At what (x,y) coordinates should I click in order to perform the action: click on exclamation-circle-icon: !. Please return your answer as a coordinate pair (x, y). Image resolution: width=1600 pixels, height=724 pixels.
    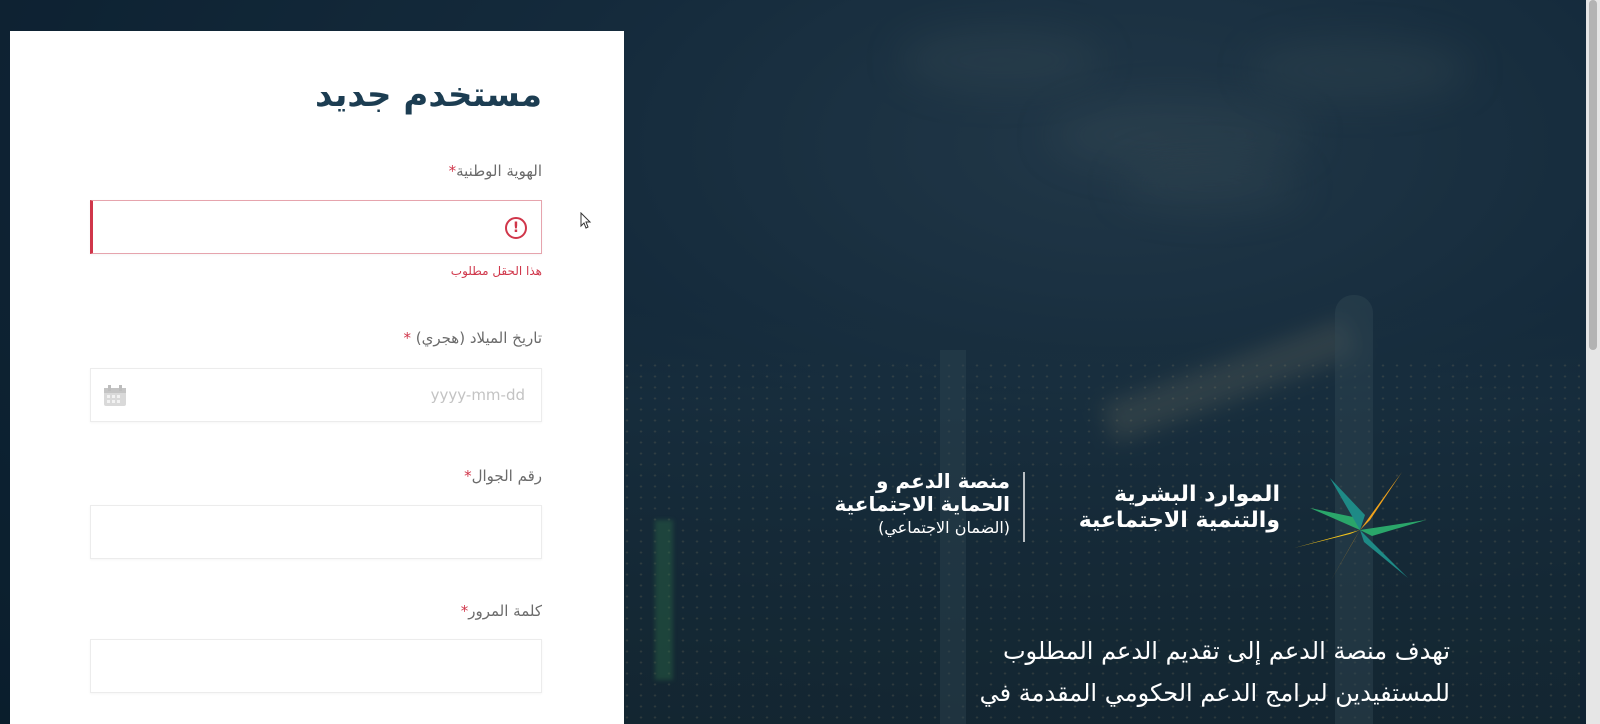
    Looking at the image, I should click on (516, 228).